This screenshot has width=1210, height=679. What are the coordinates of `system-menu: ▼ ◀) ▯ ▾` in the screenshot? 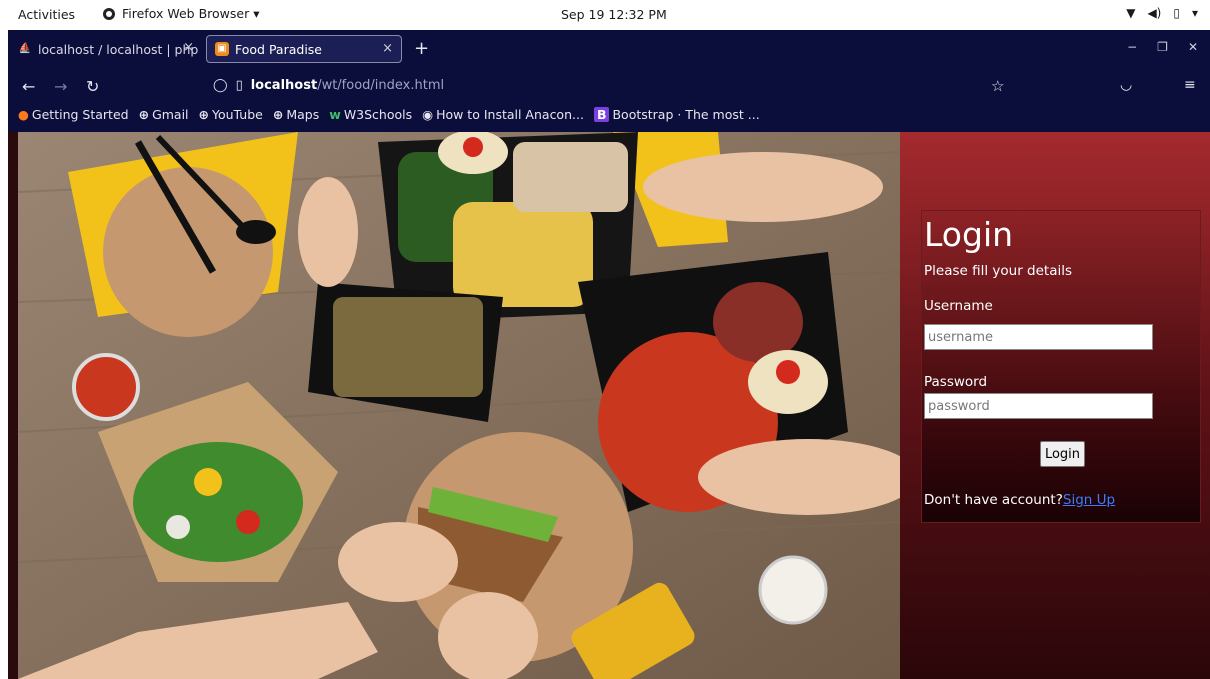 It's located at (1162, 13).